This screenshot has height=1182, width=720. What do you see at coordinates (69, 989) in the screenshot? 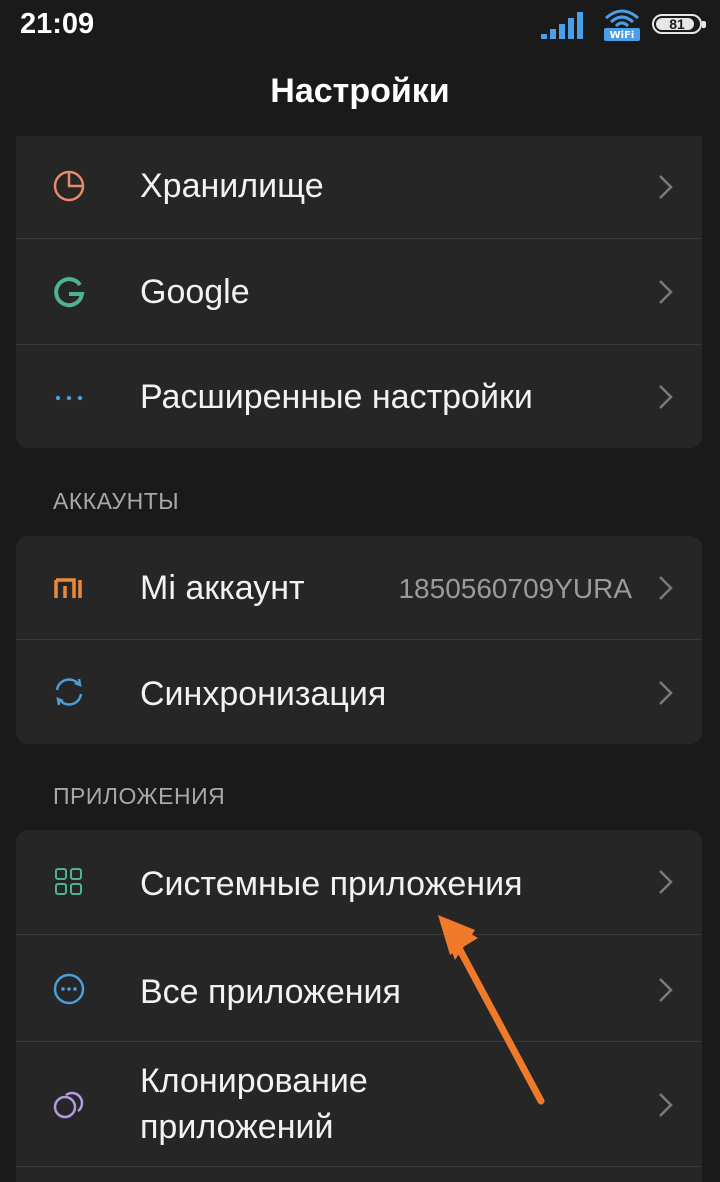
I see `circle-dots-icon` at bounding box center [69, 989].